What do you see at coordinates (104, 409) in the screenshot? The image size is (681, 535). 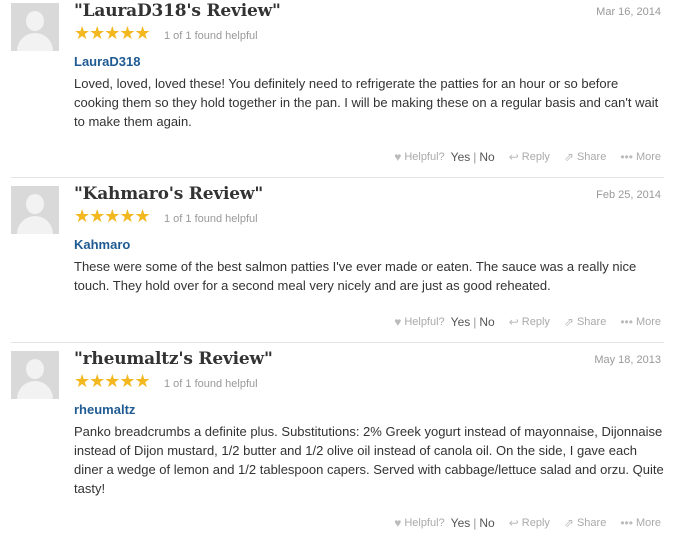 I see `author-link: rheumaltz` at bounding box center [104, 409].